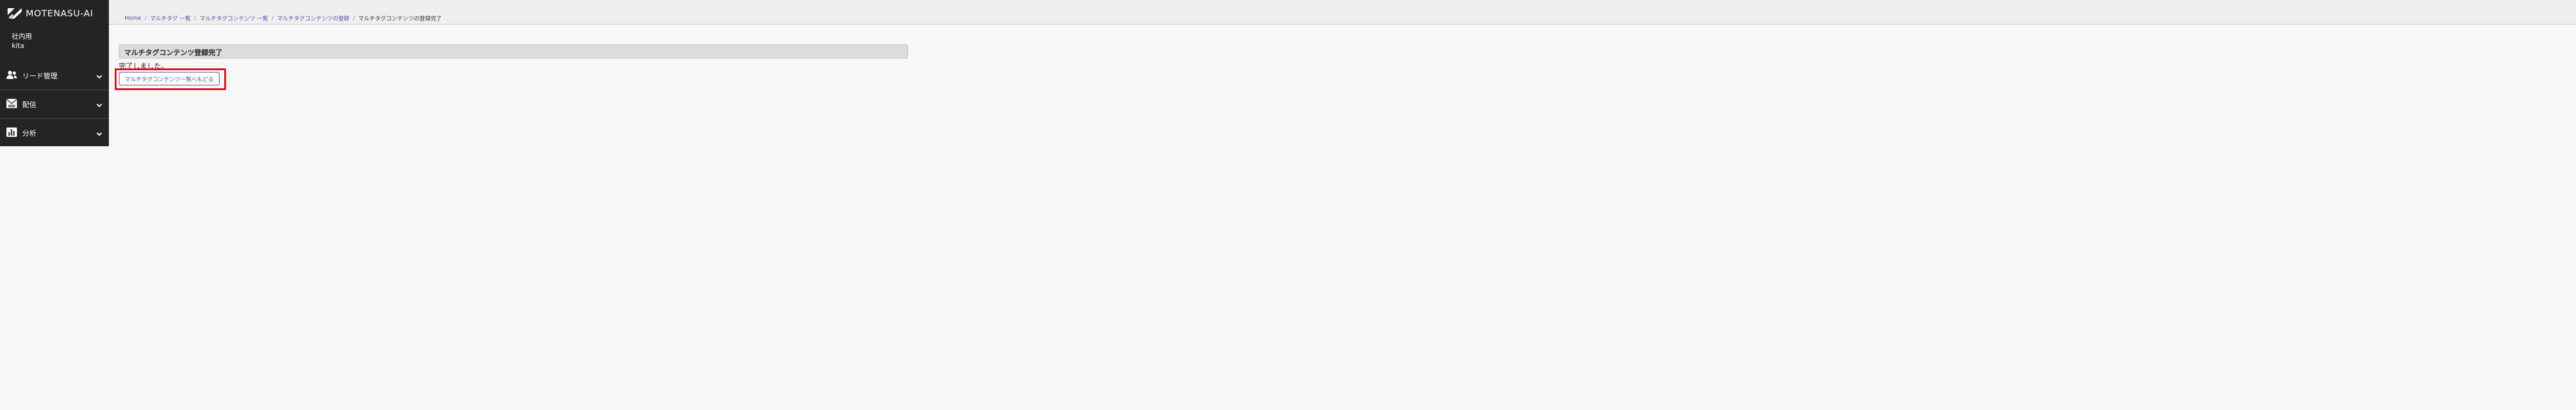 Image resolution: width=2576 pixels, height=410 pixels. What do you see at coordinates (313, 18) in the screenshot?
I see `breadcrumb-multitag-content-register: マルチタグコンテンツの登録` at bounding box center [313, 18].